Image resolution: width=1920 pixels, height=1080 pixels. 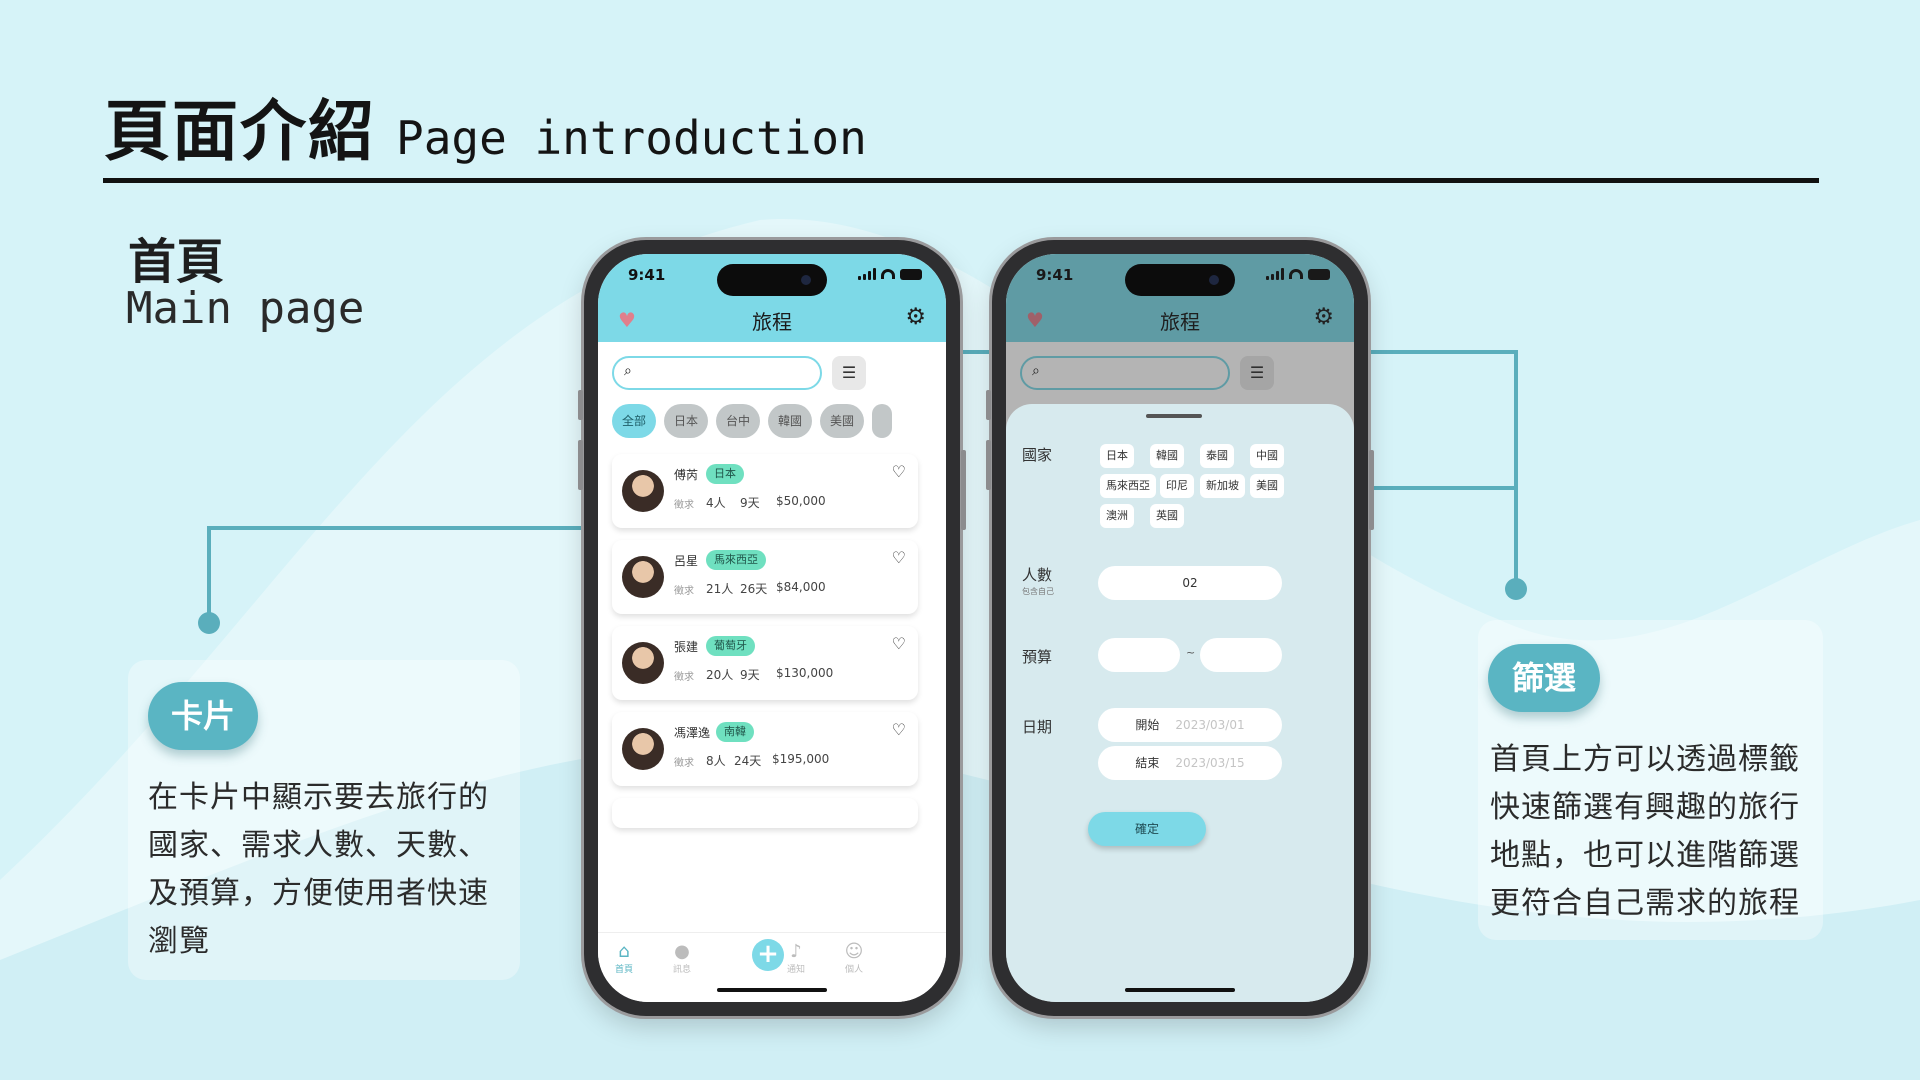 What do you see at coordinates (765, 749) in the screenshot?
I see `trip-card: 馮澤逸 南韓 徵求 8人 24天 $195,000 ♡` at bounding box center [765, 749].